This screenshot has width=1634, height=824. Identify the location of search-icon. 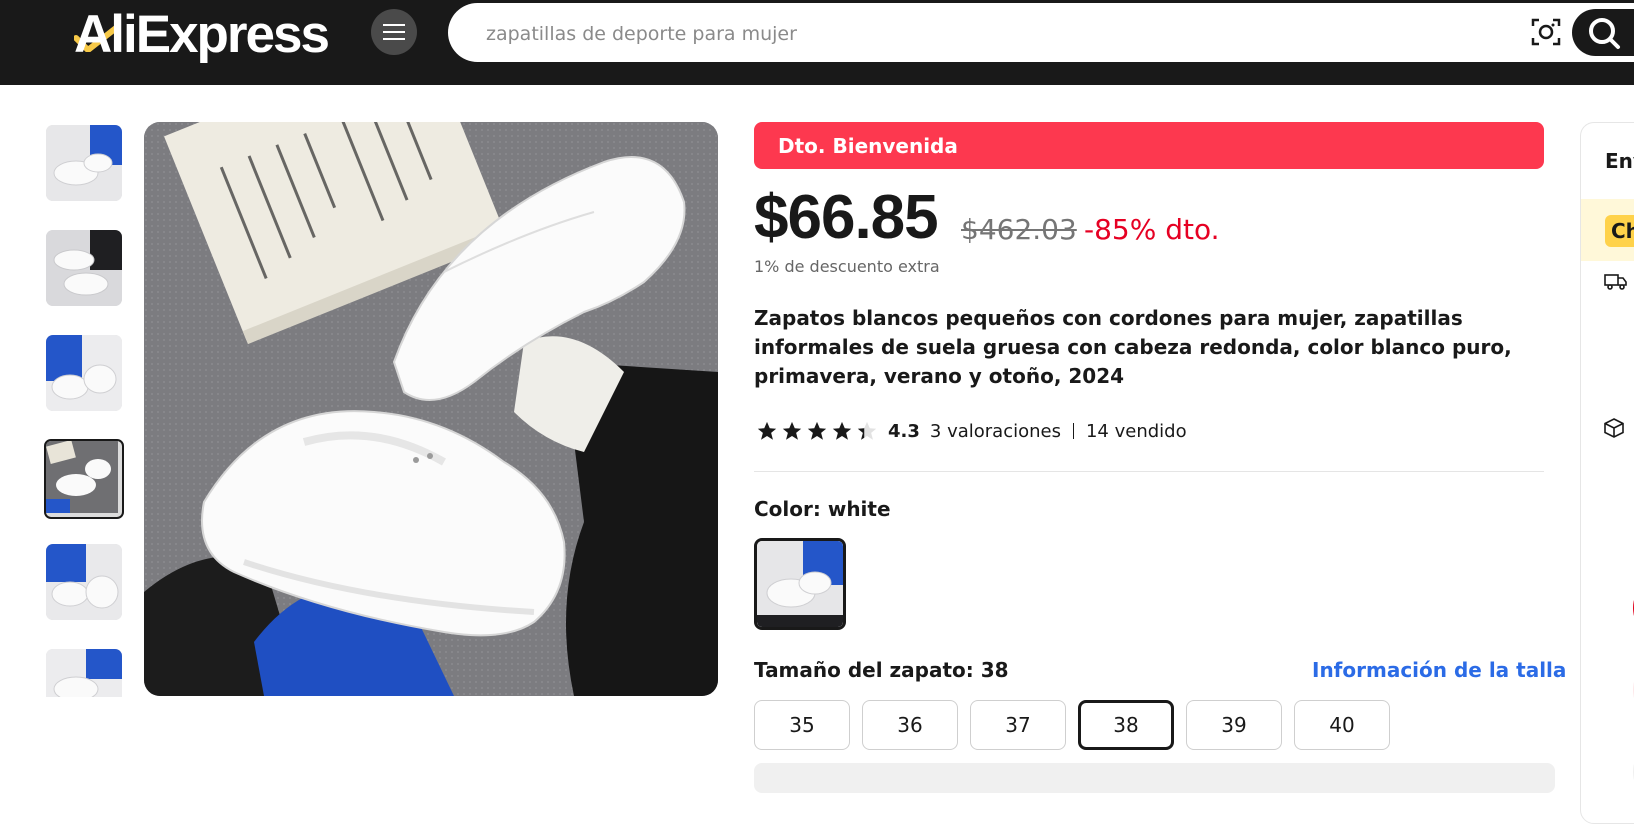
(1604, 33).